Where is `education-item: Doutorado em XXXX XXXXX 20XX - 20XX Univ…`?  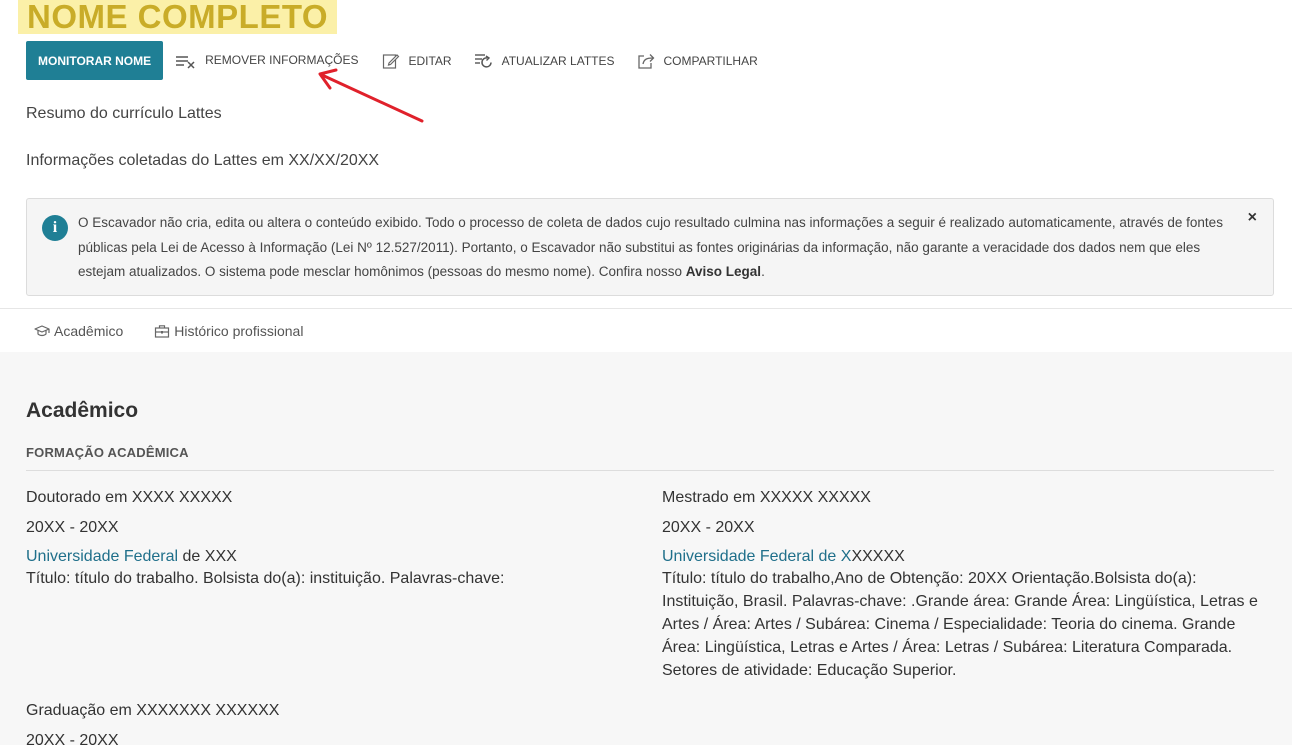 education-item: Doutorado em XXXX XXXXX 20XX - 20XX Univ… is located at coordinates (326, 539).